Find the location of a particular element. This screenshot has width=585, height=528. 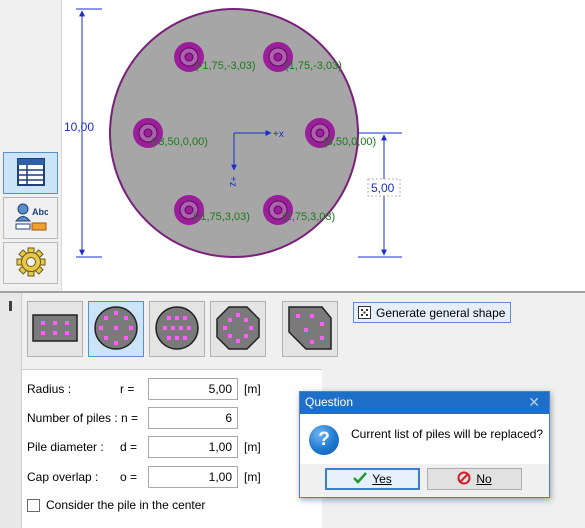

generate-general-shape-label: Generate general shape is located at coordinates (441, 312).